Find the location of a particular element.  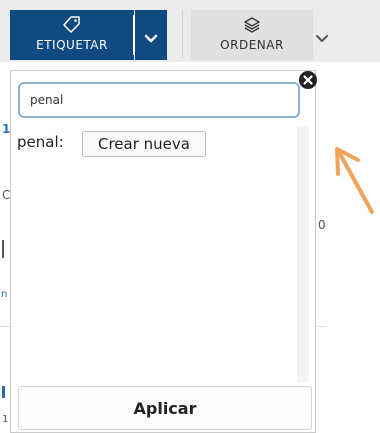

close-icon is located at coordinates (308, 80).